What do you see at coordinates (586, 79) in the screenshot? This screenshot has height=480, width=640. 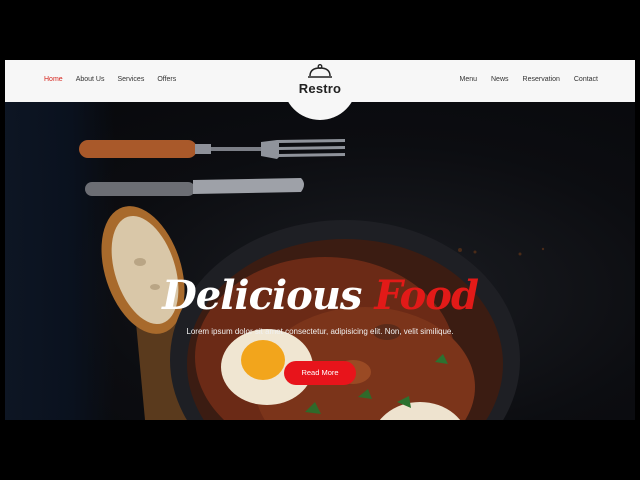 I see `nav-contact: Contact` at bounding box center [586, 79].